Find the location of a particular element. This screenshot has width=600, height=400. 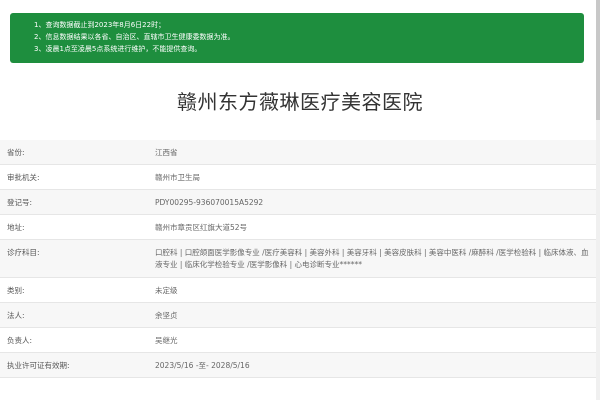

row-value: 余坚贞 is located at coordinates (166, 315).